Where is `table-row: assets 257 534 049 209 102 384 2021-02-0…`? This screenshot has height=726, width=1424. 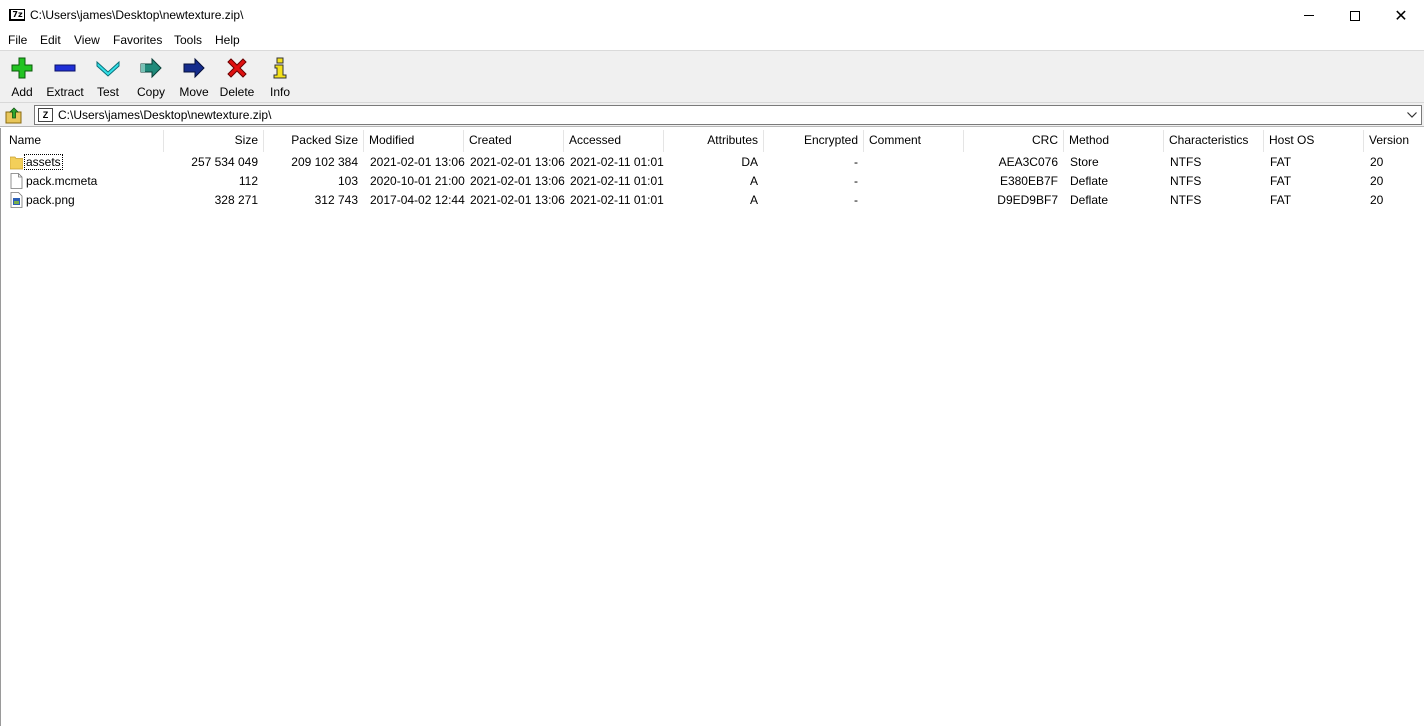
table-row: assets 257 534 049 209 102 384 2021-02-0… is located at coordinates (712, 162).